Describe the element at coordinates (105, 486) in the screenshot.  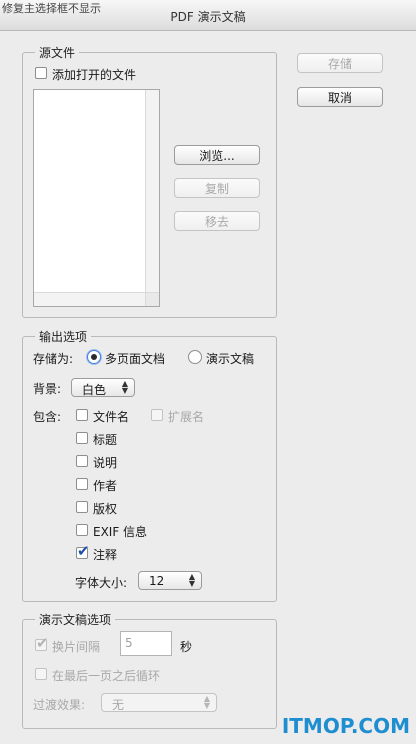
I see `include-author-label: 作者` at that location.